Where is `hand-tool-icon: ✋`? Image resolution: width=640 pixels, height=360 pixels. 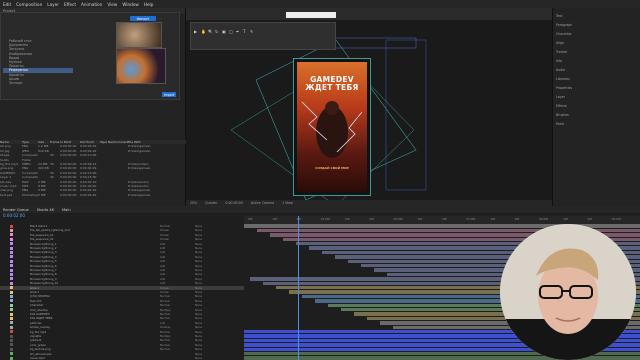
hand-tool-icon: ✋ is located at coordinates (203, 31).